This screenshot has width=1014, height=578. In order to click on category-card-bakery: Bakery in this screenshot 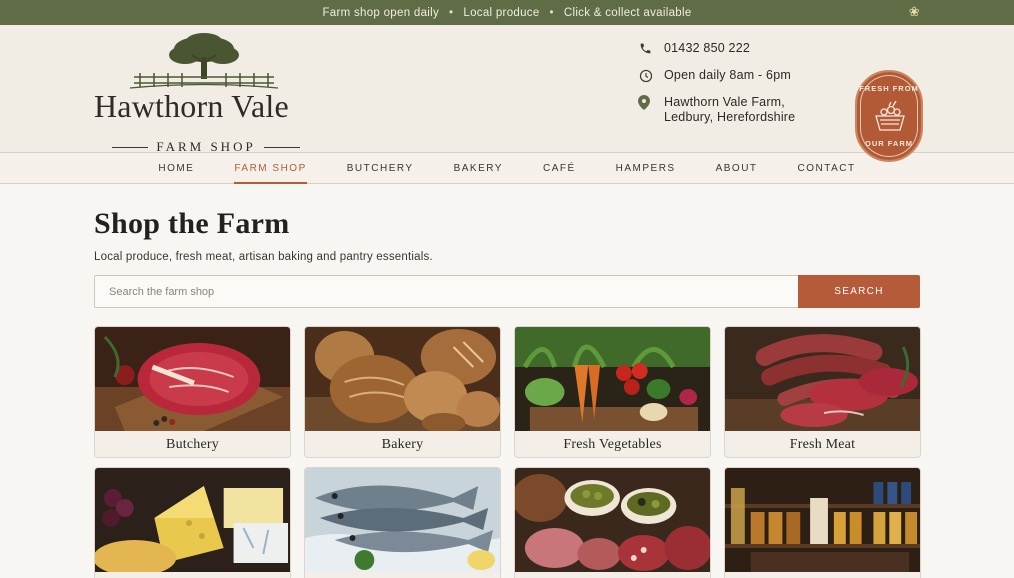, I will do `click(402, 392)`.